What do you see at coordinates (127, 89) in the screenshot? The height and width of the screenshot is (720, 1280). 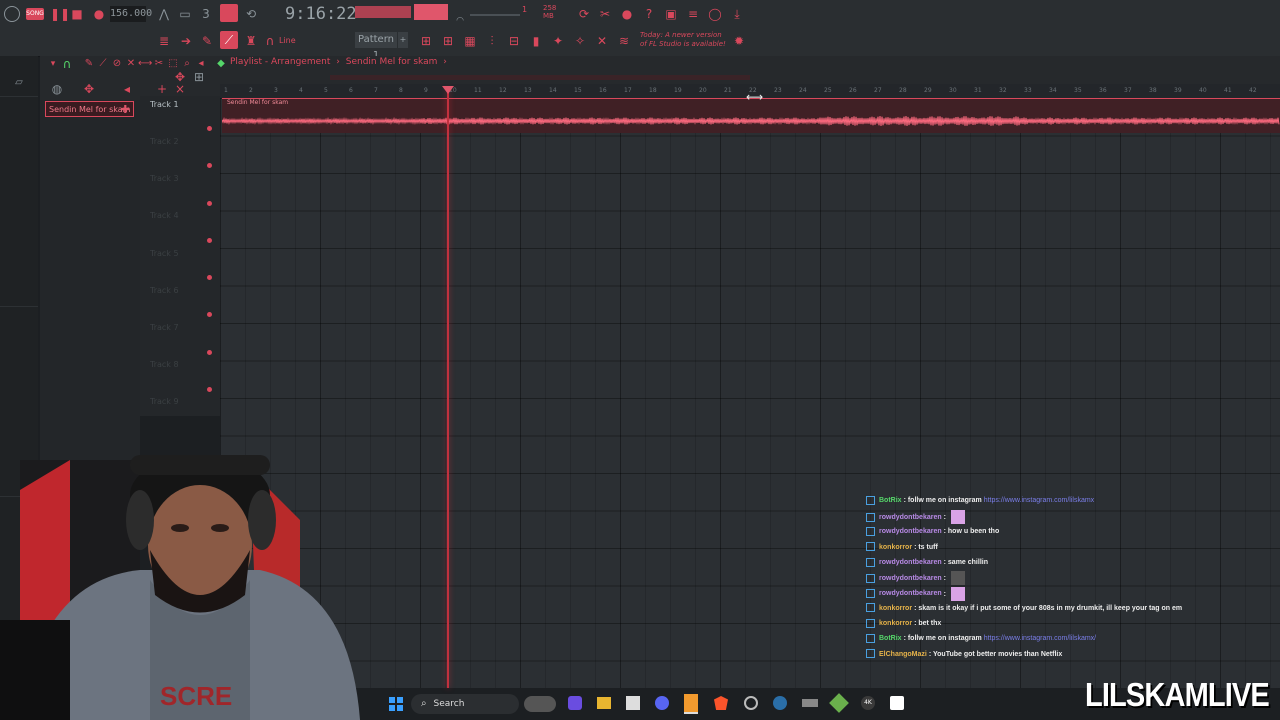 I see `arrow-left-icon: ◂` at bounding box center [127, 89].